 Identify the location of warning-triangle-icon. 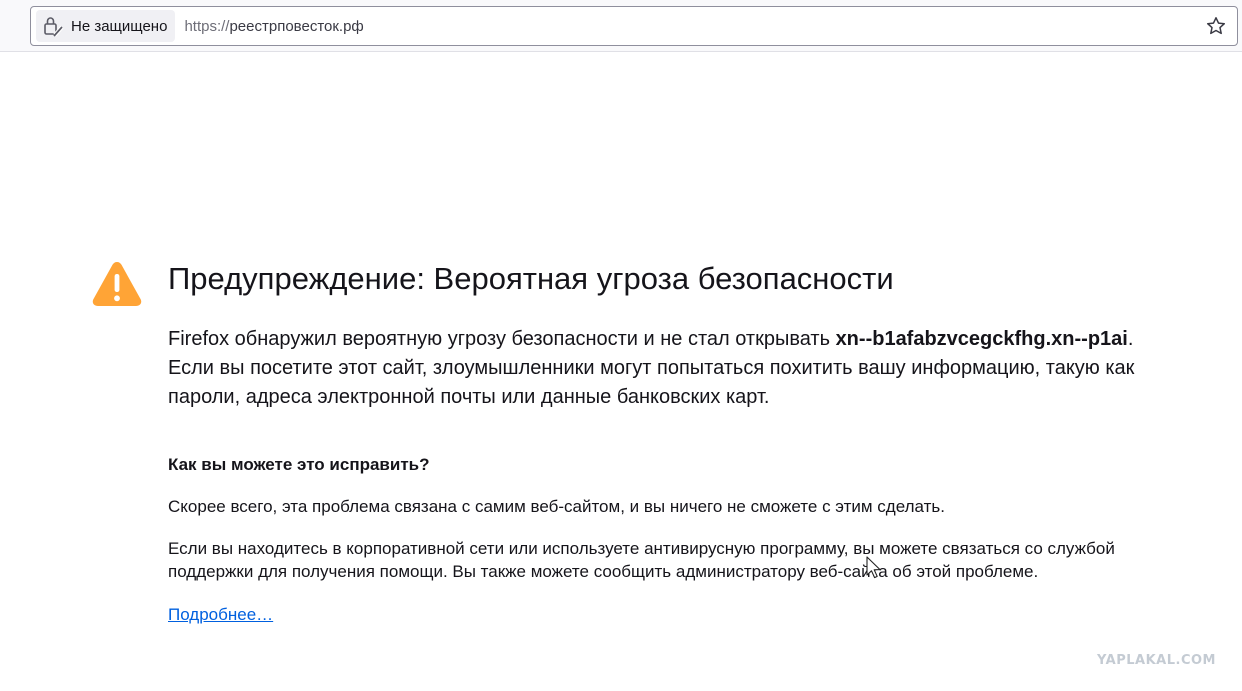
(117, 283).